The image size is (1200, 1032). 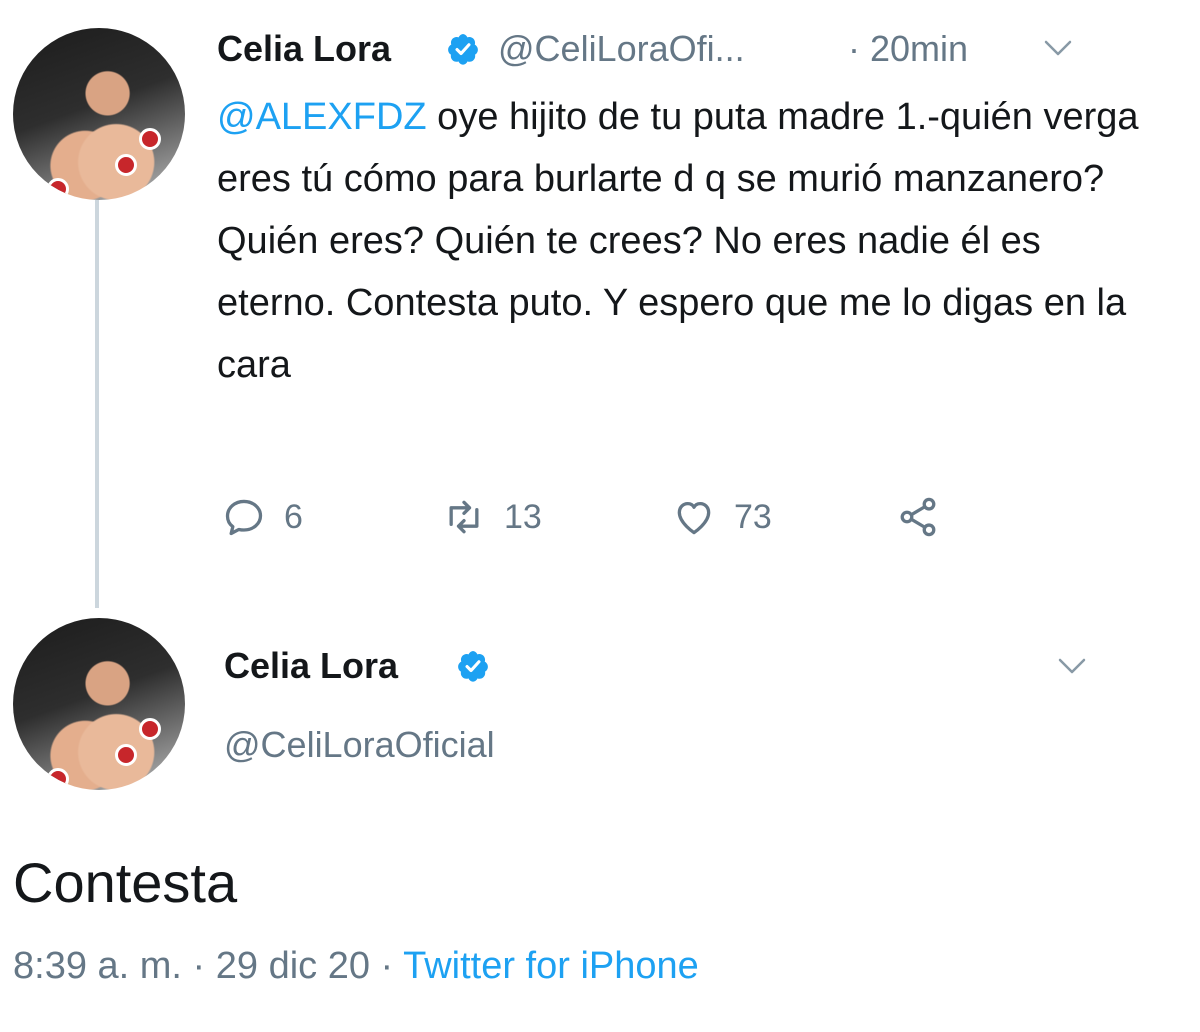 What do you see at coordinates (722, 517) in the screenshot?
I see `like-button: 73` at bounding box center [722, 517].